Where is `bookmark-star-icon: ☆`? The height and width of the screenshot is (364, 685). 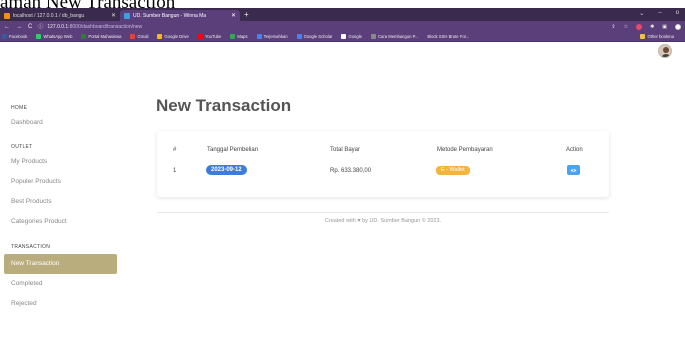 bookmark-star-icon: ☆ is located at coordinates (626, 27).